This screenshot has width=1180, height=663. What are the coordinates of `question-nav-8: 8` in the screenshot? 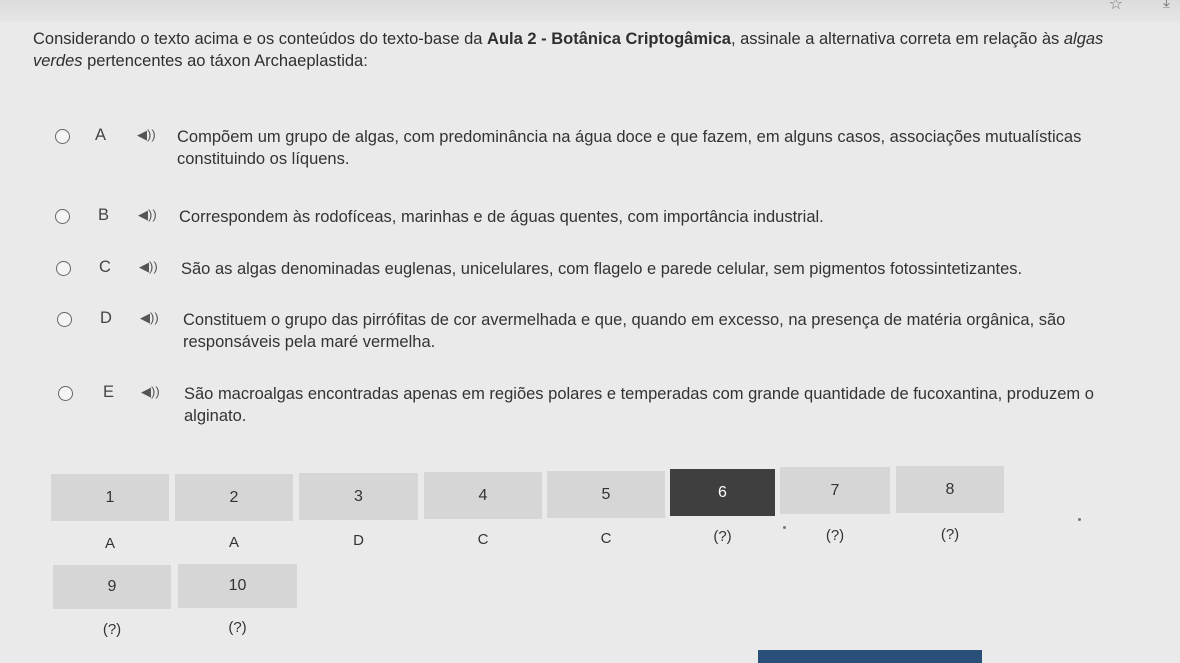 It's located at (950, 489).